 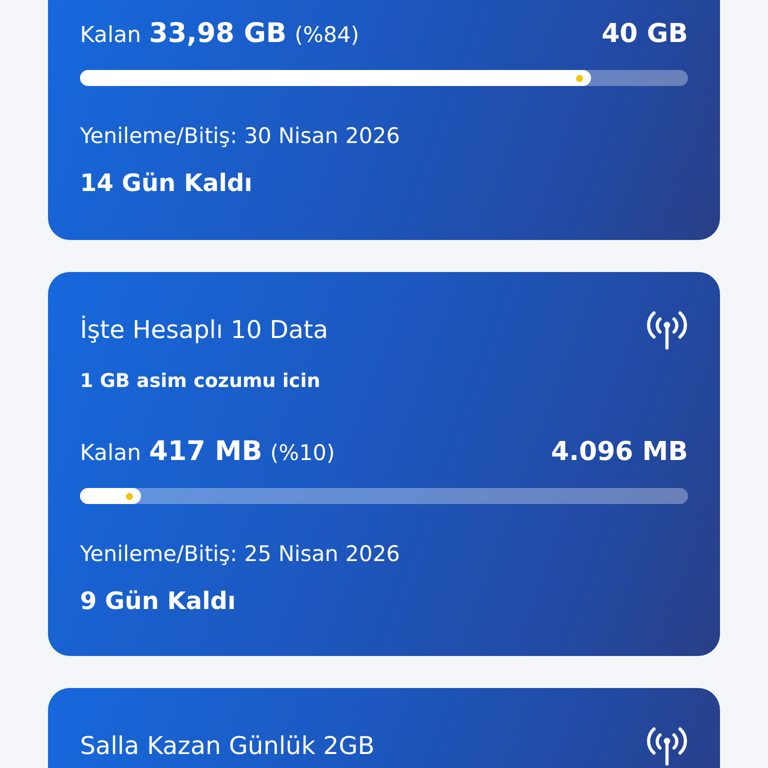 What do you see at coordinates (619, 452) in the screenshot?
I see `total-amount: 4.096 MB` at bounding box center [619, 452].